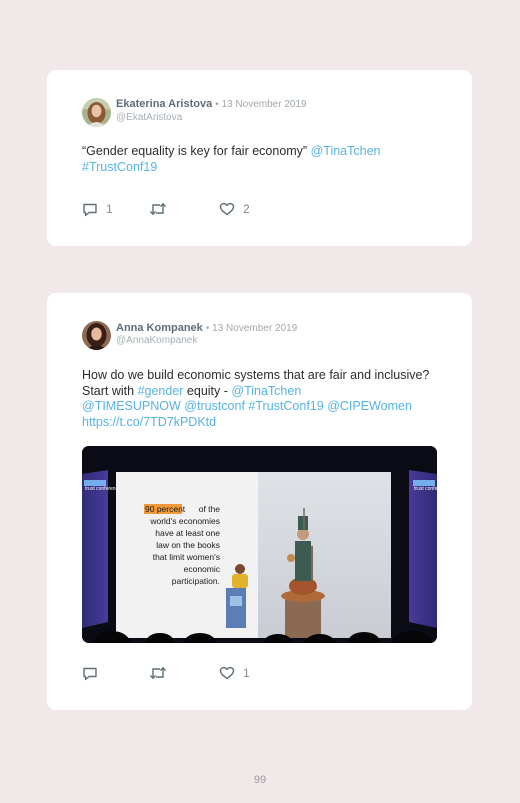  What do you see at coordinates (246, 209) in the screenshot?
I see `like-count: 2` at bounding box center [246, 209].